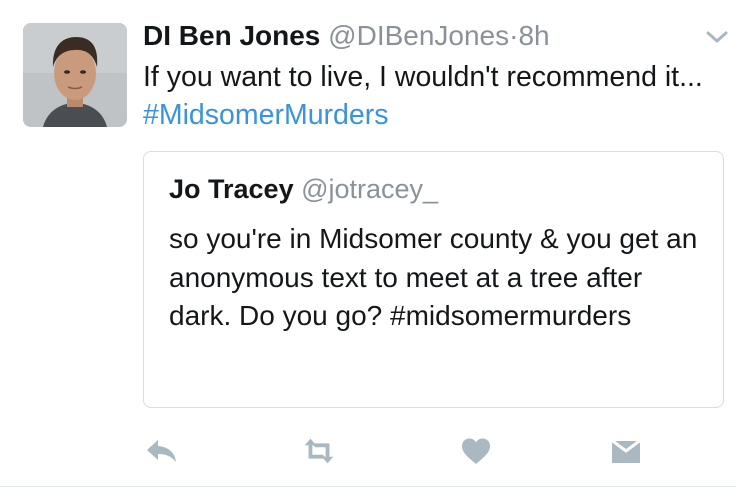  I want to click on tweet-header: DI Ben Jones @DIBenJones·8h, so click(346, 36).